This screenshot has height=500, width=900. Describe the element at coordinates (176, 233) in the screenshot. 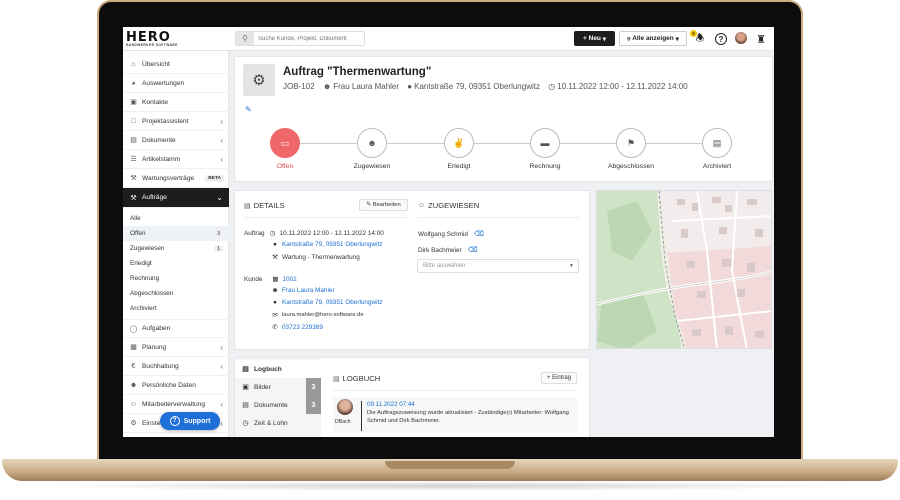

I see `sidebar-subitem-open: Offen 3` at that location.